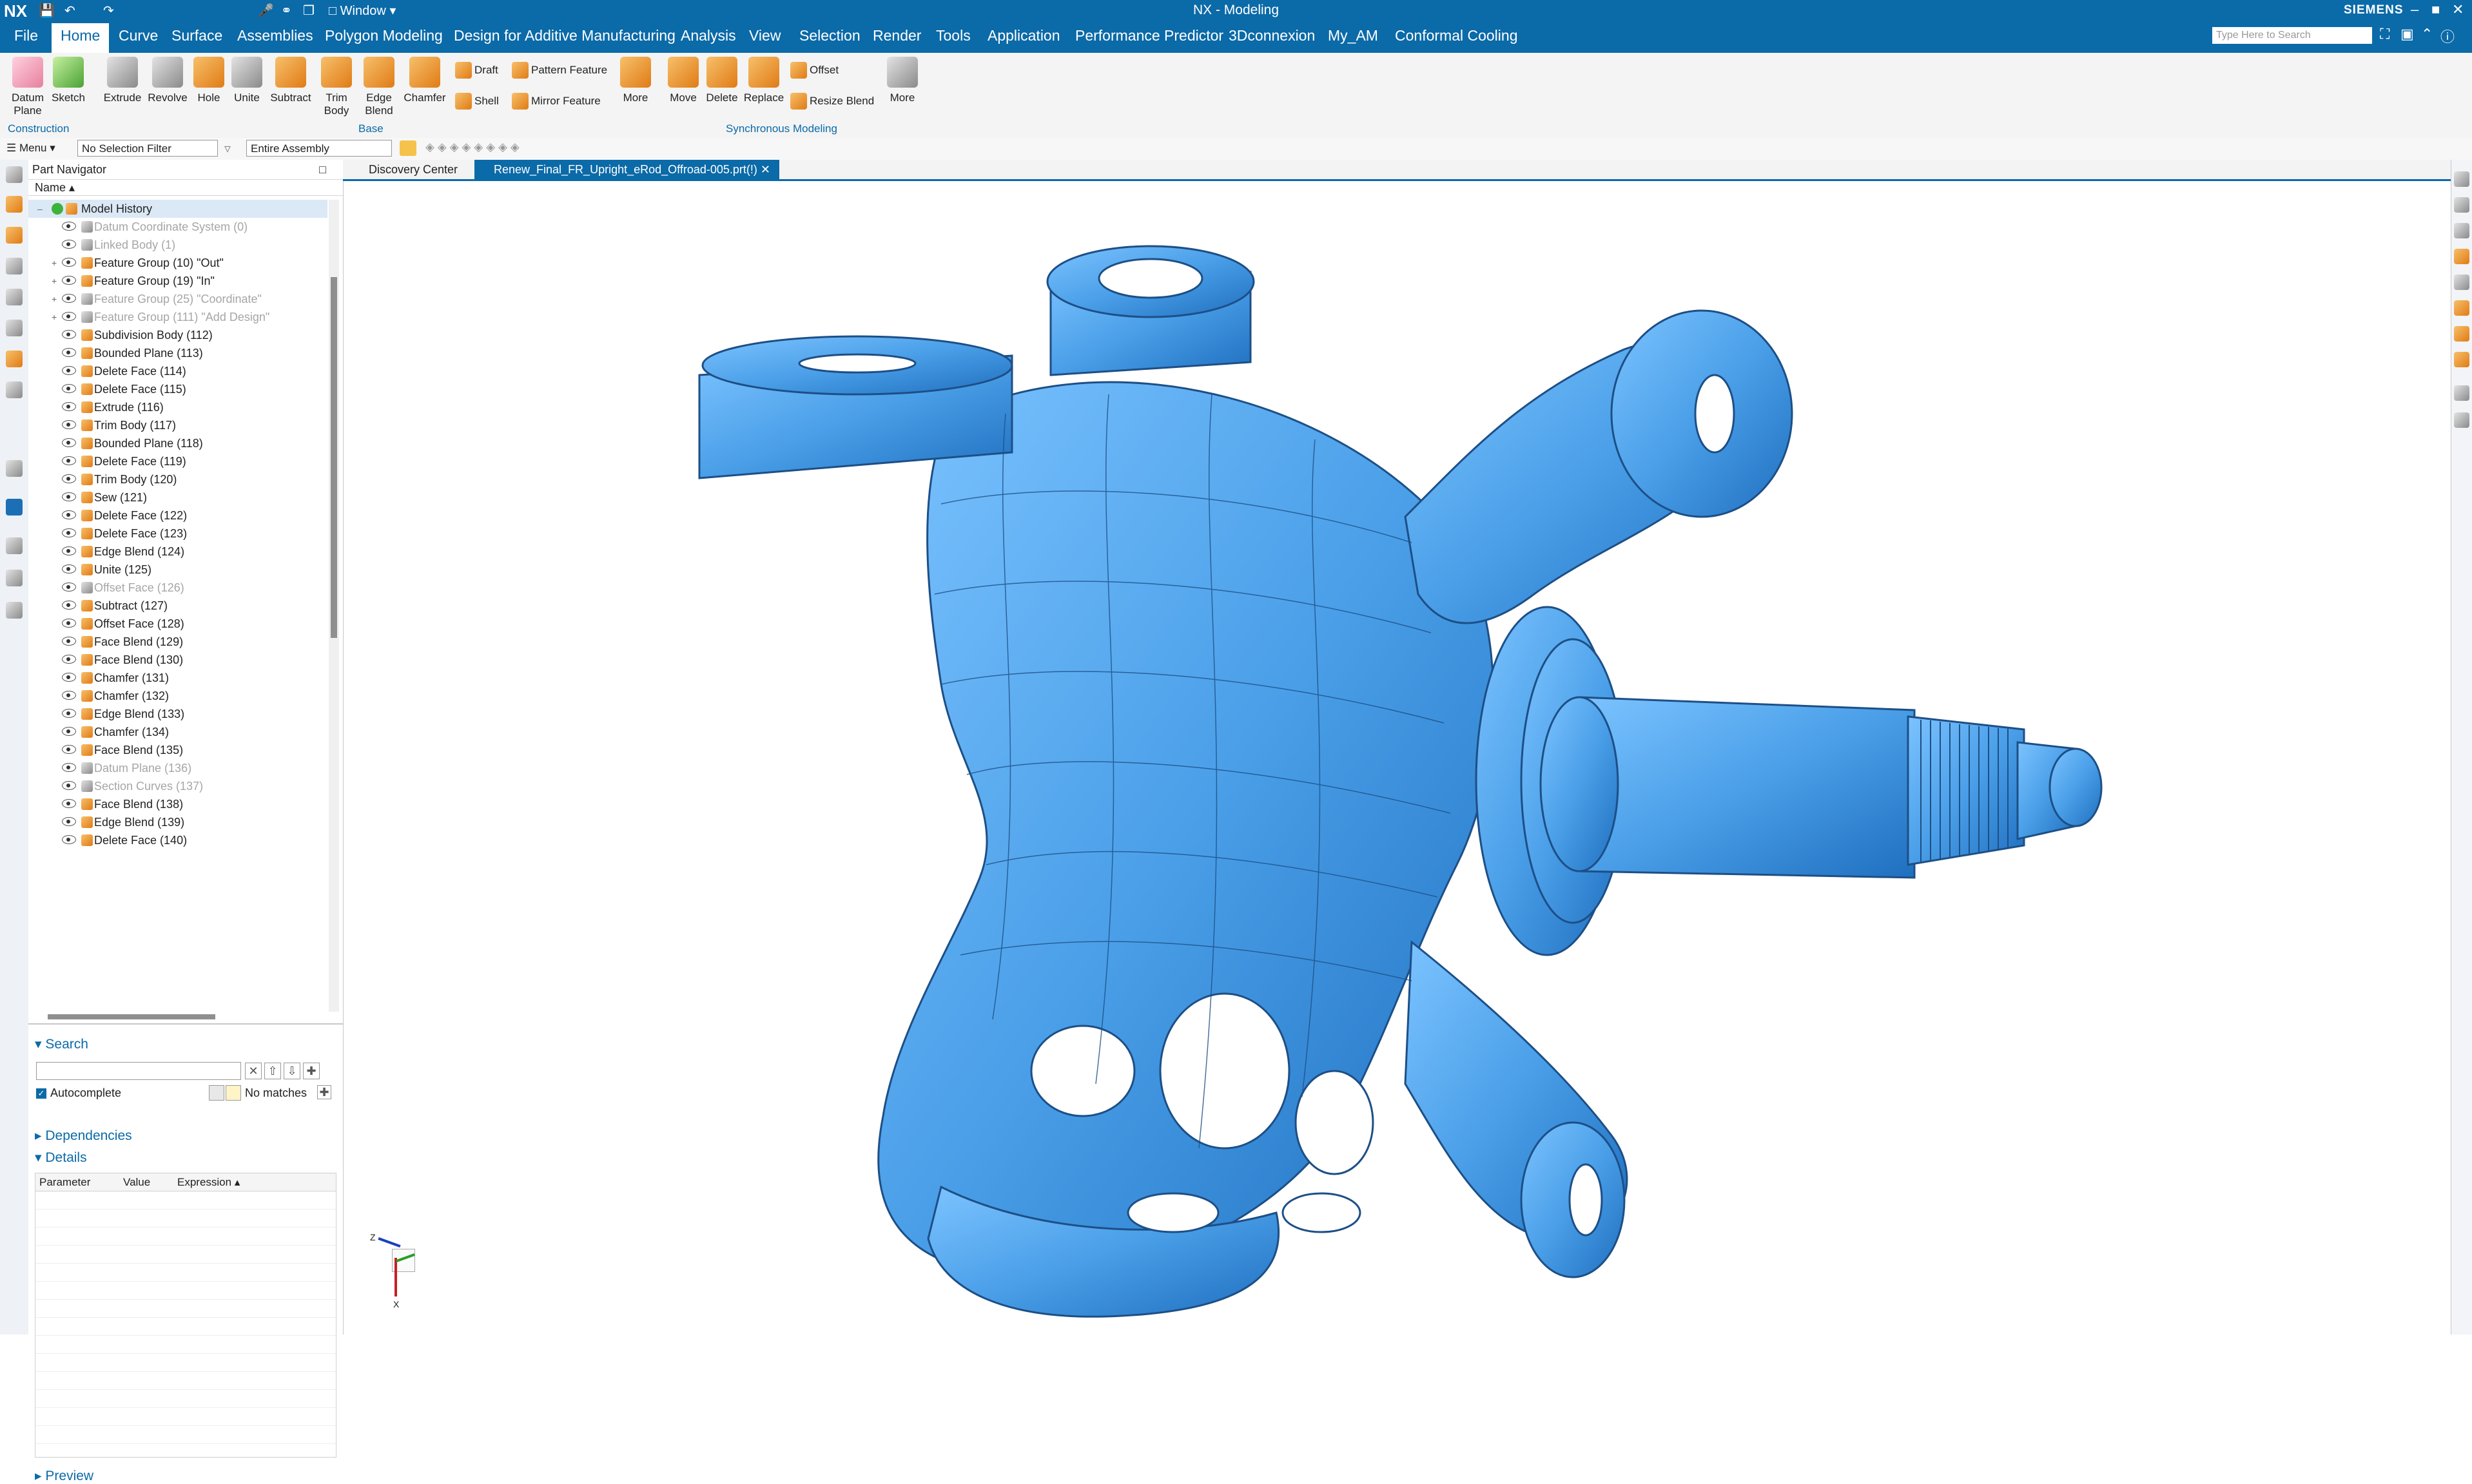 The image size is (2472, 1484). I want to click on tree-row: Subdivision Body (112), so click(178, 335).